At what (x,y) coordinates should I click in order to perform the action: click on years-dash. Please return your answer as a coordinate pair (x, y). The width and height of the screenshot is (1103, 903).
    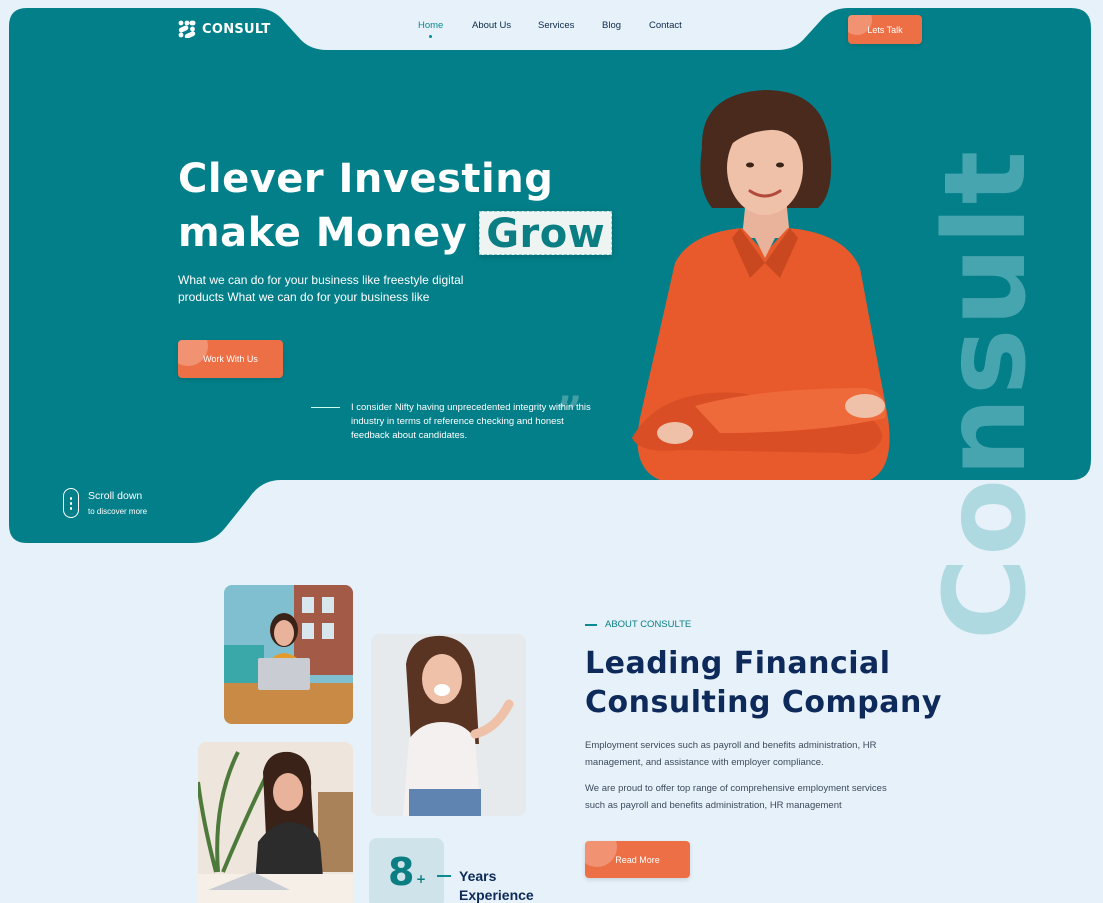
    Looking at the image, I should click on (444, 876).